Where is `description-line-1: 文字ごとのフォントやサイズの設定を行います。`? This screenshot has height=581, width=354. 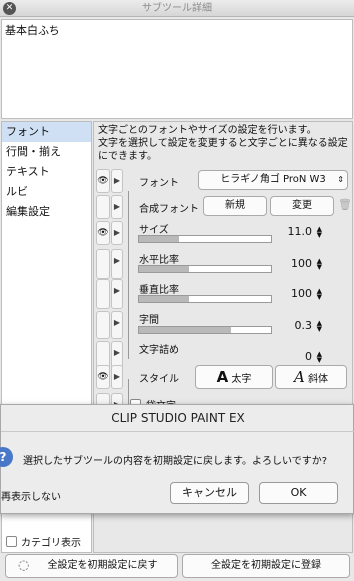 description-line-1: 文字ごとのフォントやサイズの設定を行います。 is located at coordinates (207, 130).